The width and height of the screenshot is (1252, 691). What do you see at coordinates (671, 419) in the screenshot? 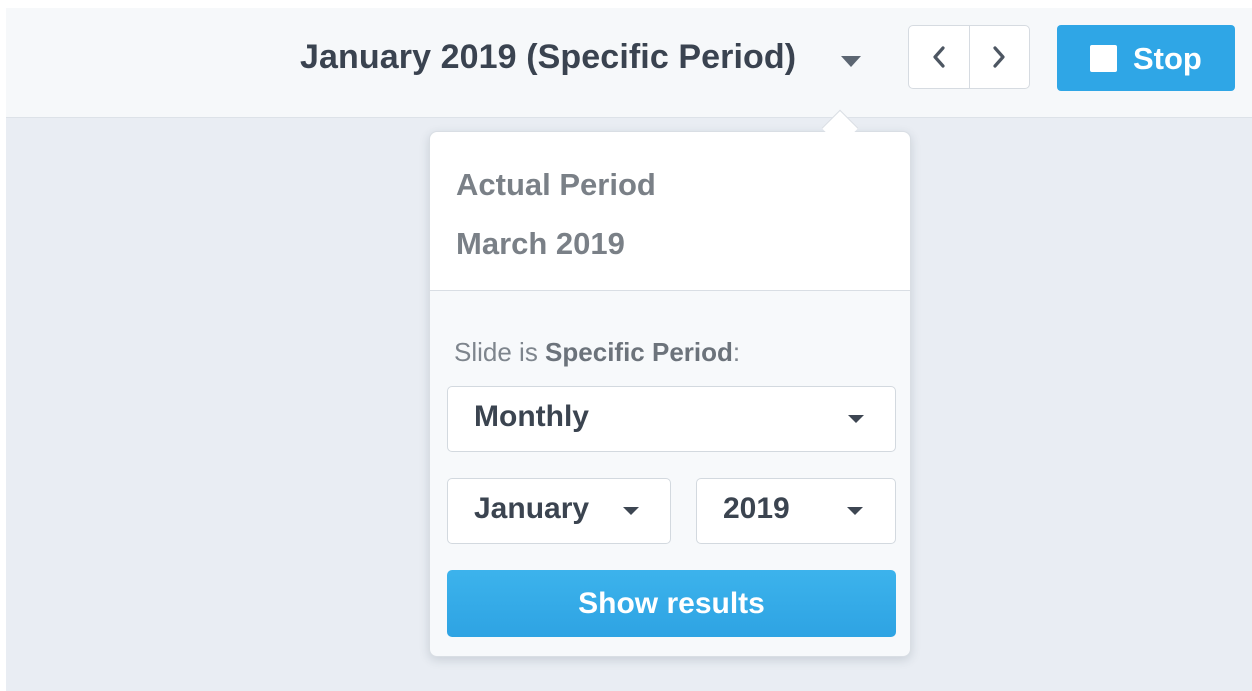
I see `frequency-select: Monthly` at bounding box center [671, 419].